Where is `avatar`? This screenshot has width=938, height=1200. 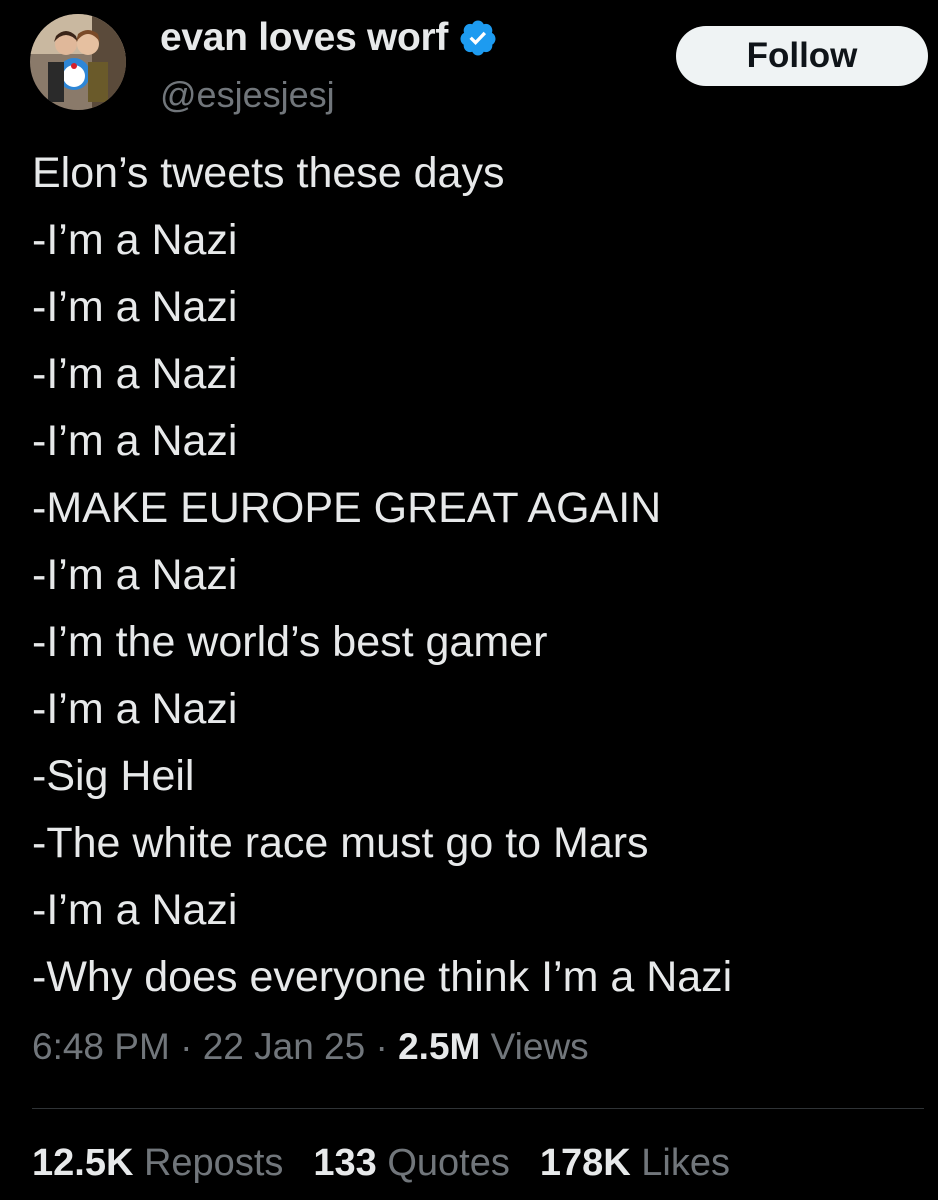 avatar is located at coordinates (78, 62).